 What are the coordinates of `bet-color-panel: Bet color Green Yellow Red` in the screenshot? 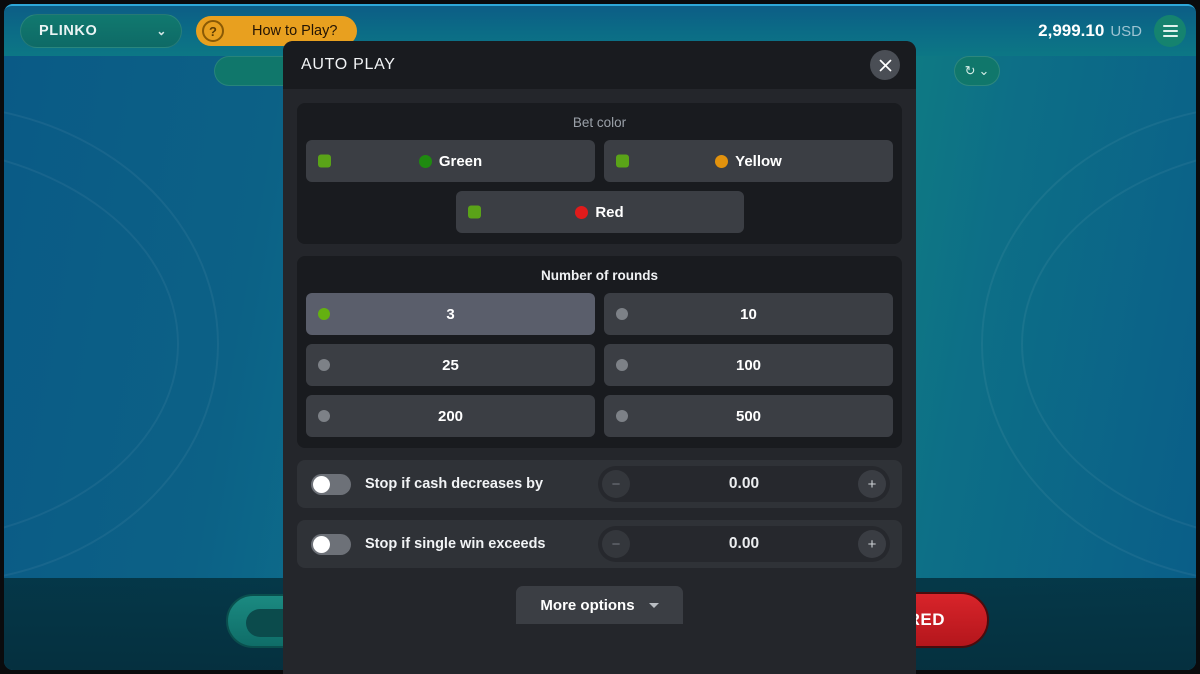 It's located at (599, 173).